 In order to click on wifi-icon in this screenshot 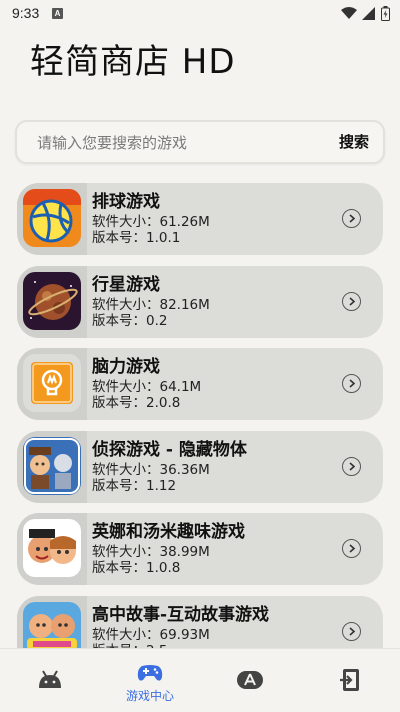, I will do `click(349, 13)`.